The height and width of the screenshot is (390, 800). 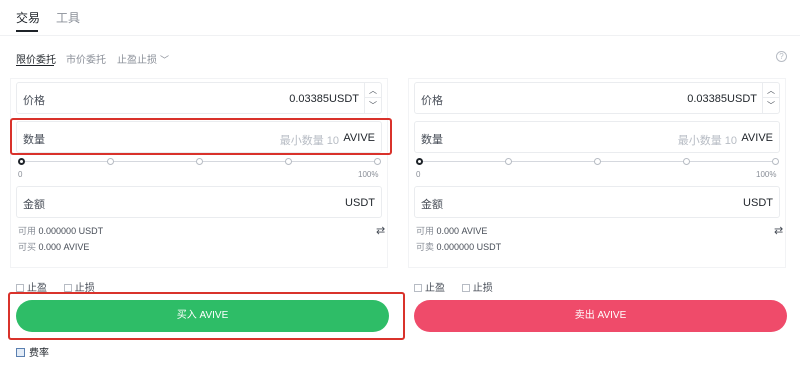 I want to click on buyable-label: 可买, so click(x=27, y=247).